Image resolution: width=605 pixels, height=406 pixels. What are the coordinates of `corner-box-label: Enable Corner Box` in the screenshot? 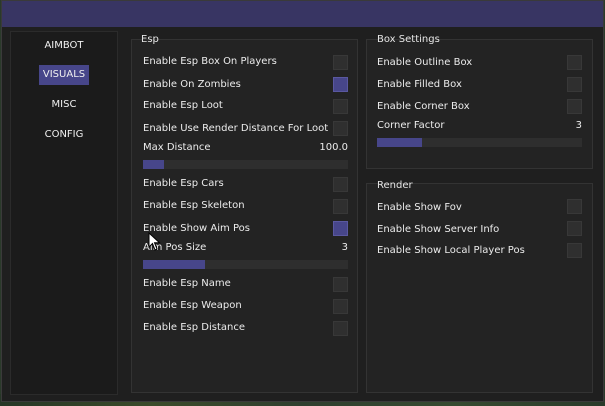 It's located at (423, 106).